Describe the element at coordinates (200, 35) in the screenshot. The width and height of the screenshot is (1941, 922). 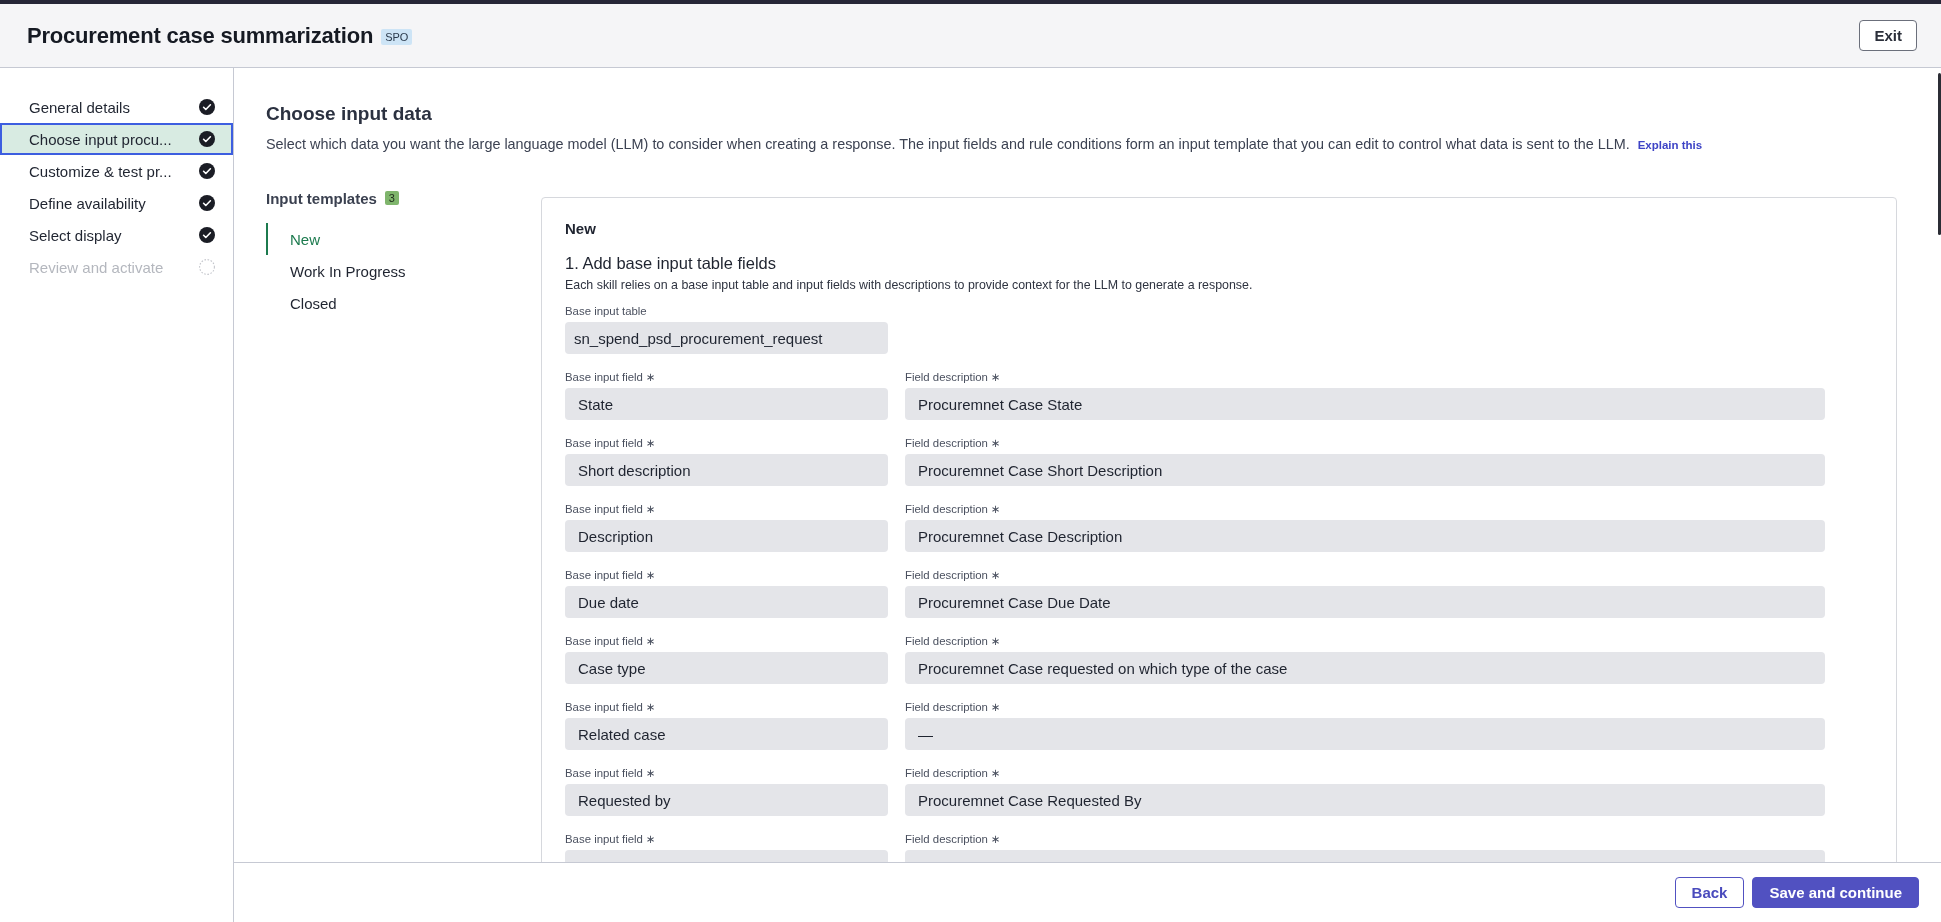
I see `page-title: Procurement case summarization` at that location.